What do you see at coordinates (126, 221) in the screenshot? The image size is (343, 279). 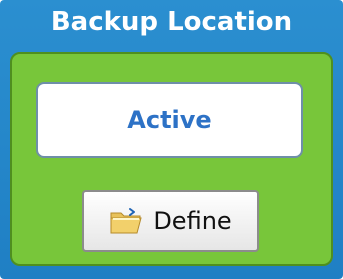 I see `folder-open-icon` at bounding box center [126, 221].